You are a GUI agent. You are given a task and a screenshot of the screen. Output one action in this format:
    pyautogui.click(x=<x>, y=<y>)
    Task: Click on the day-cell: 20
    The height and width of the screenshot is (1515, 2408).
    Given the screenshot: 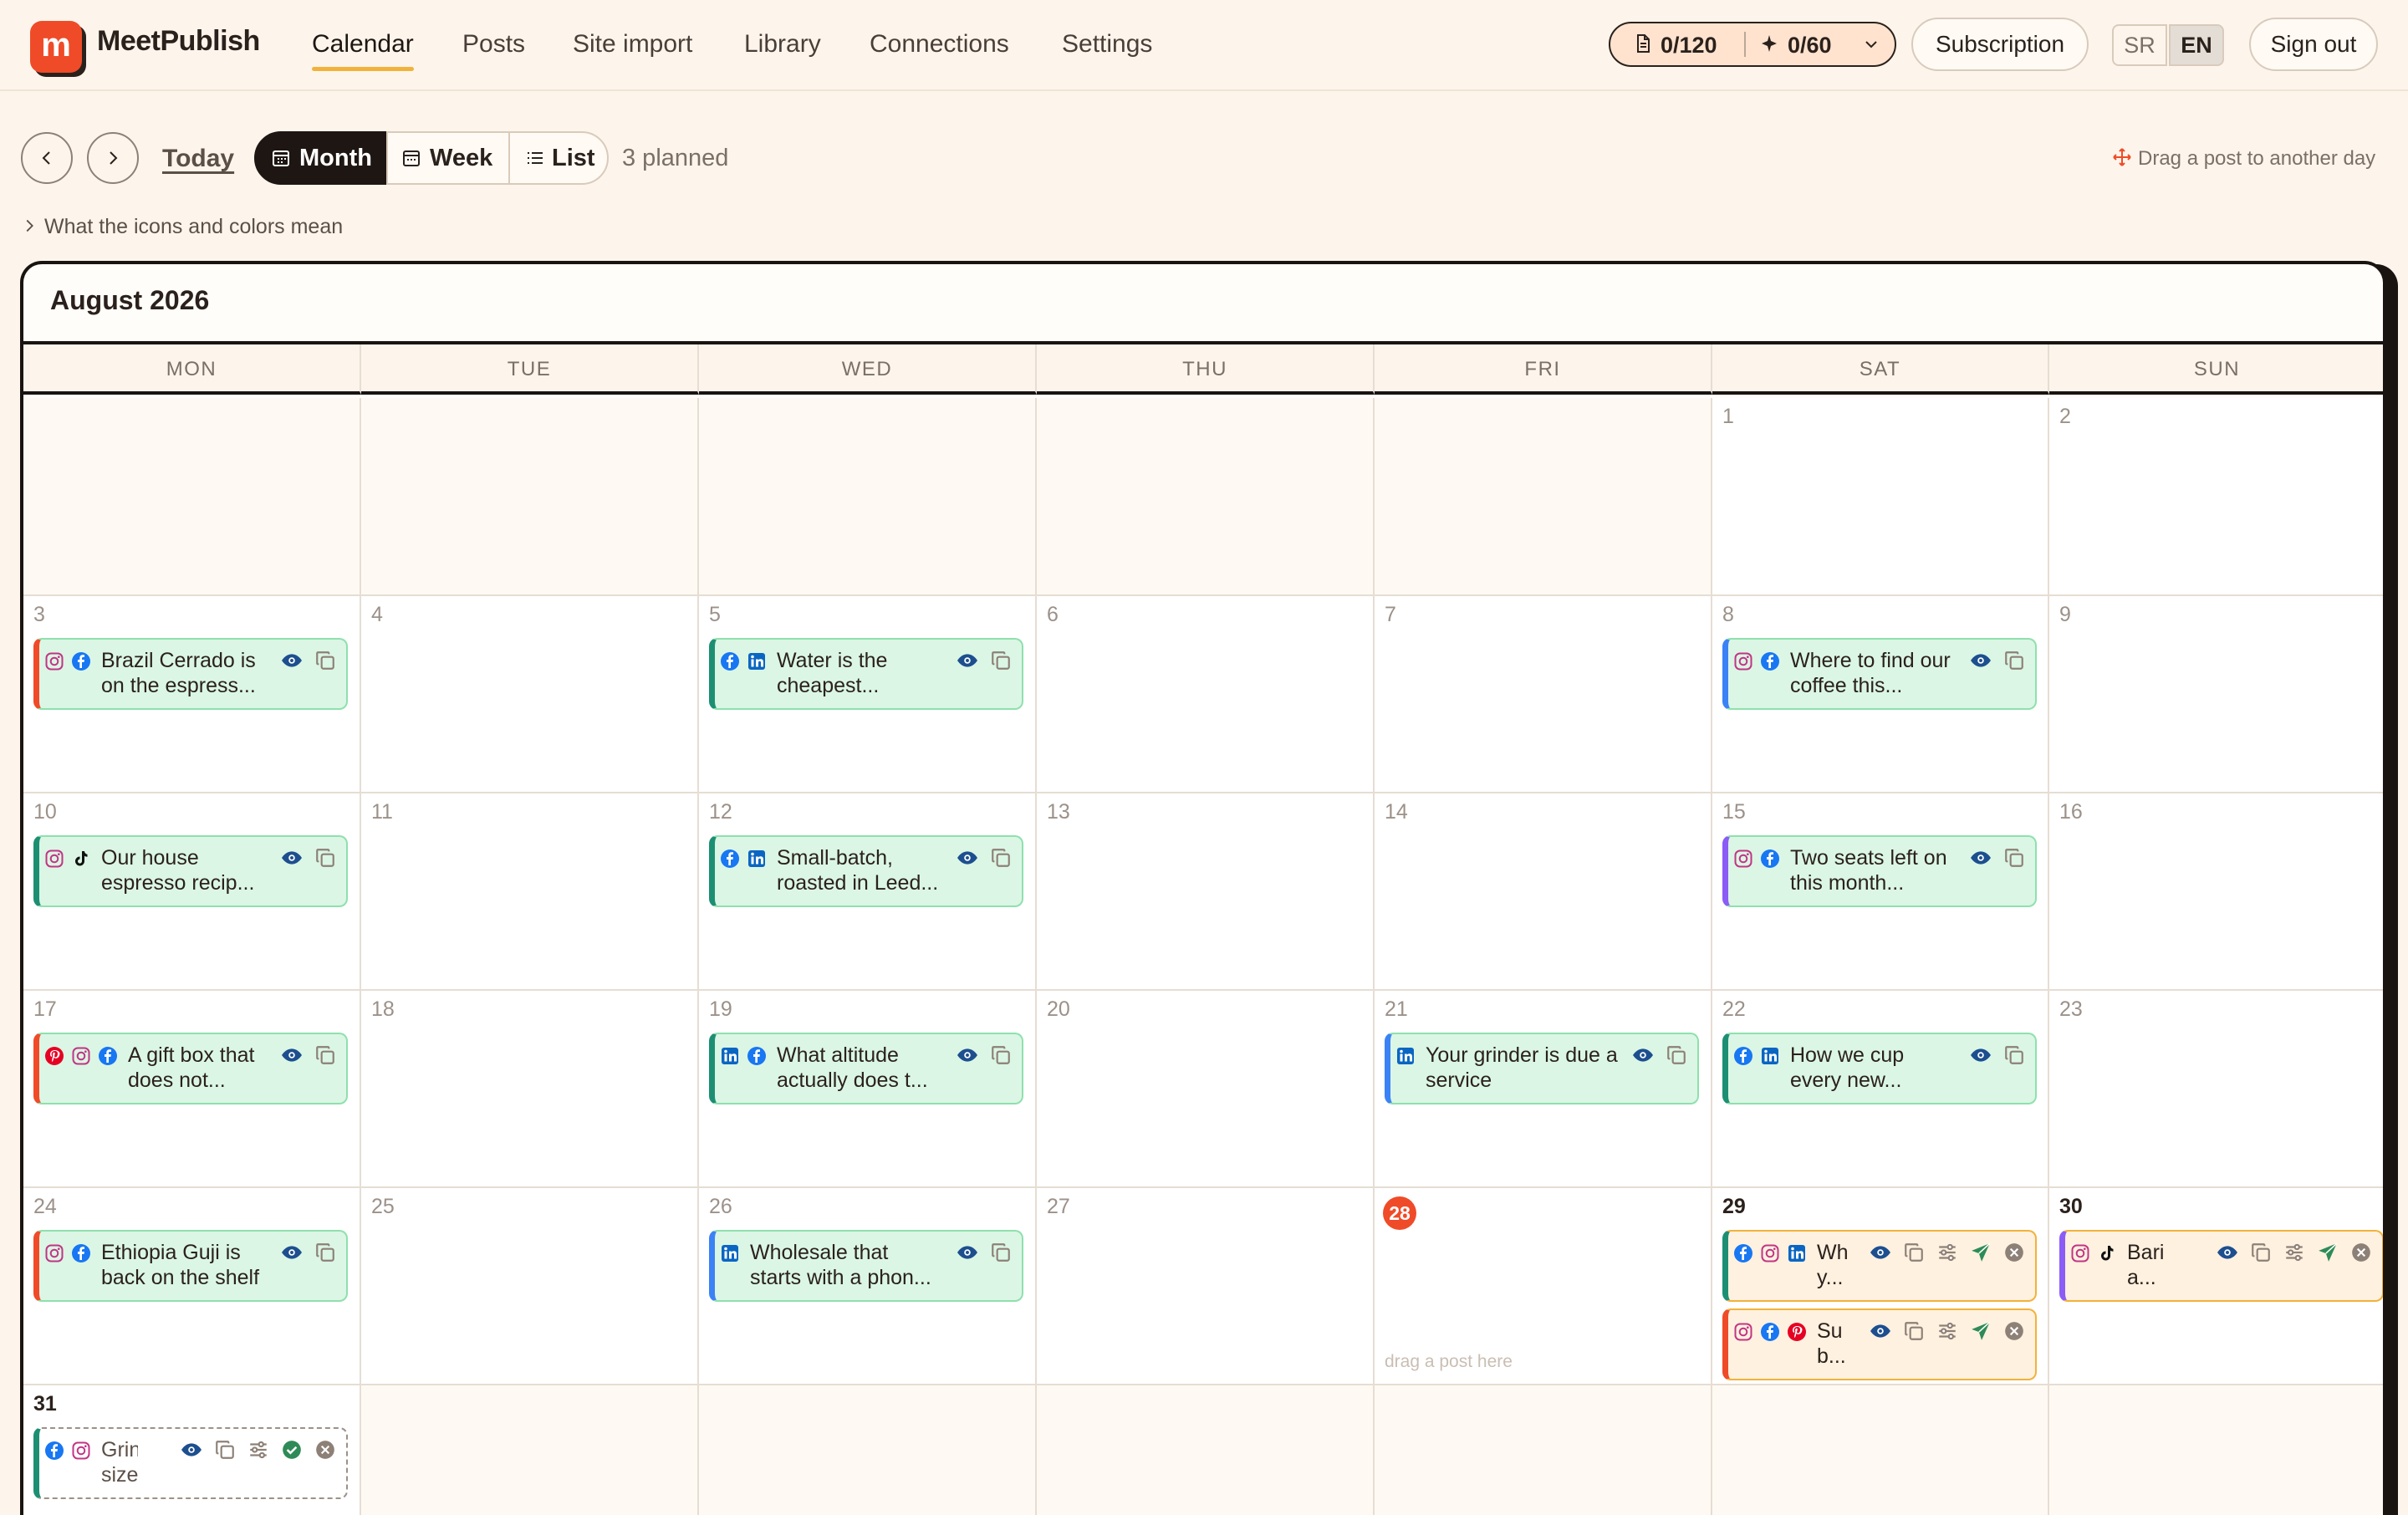 What is the action you would take?
    pyautogui.click(x=1206, y=1089)
    